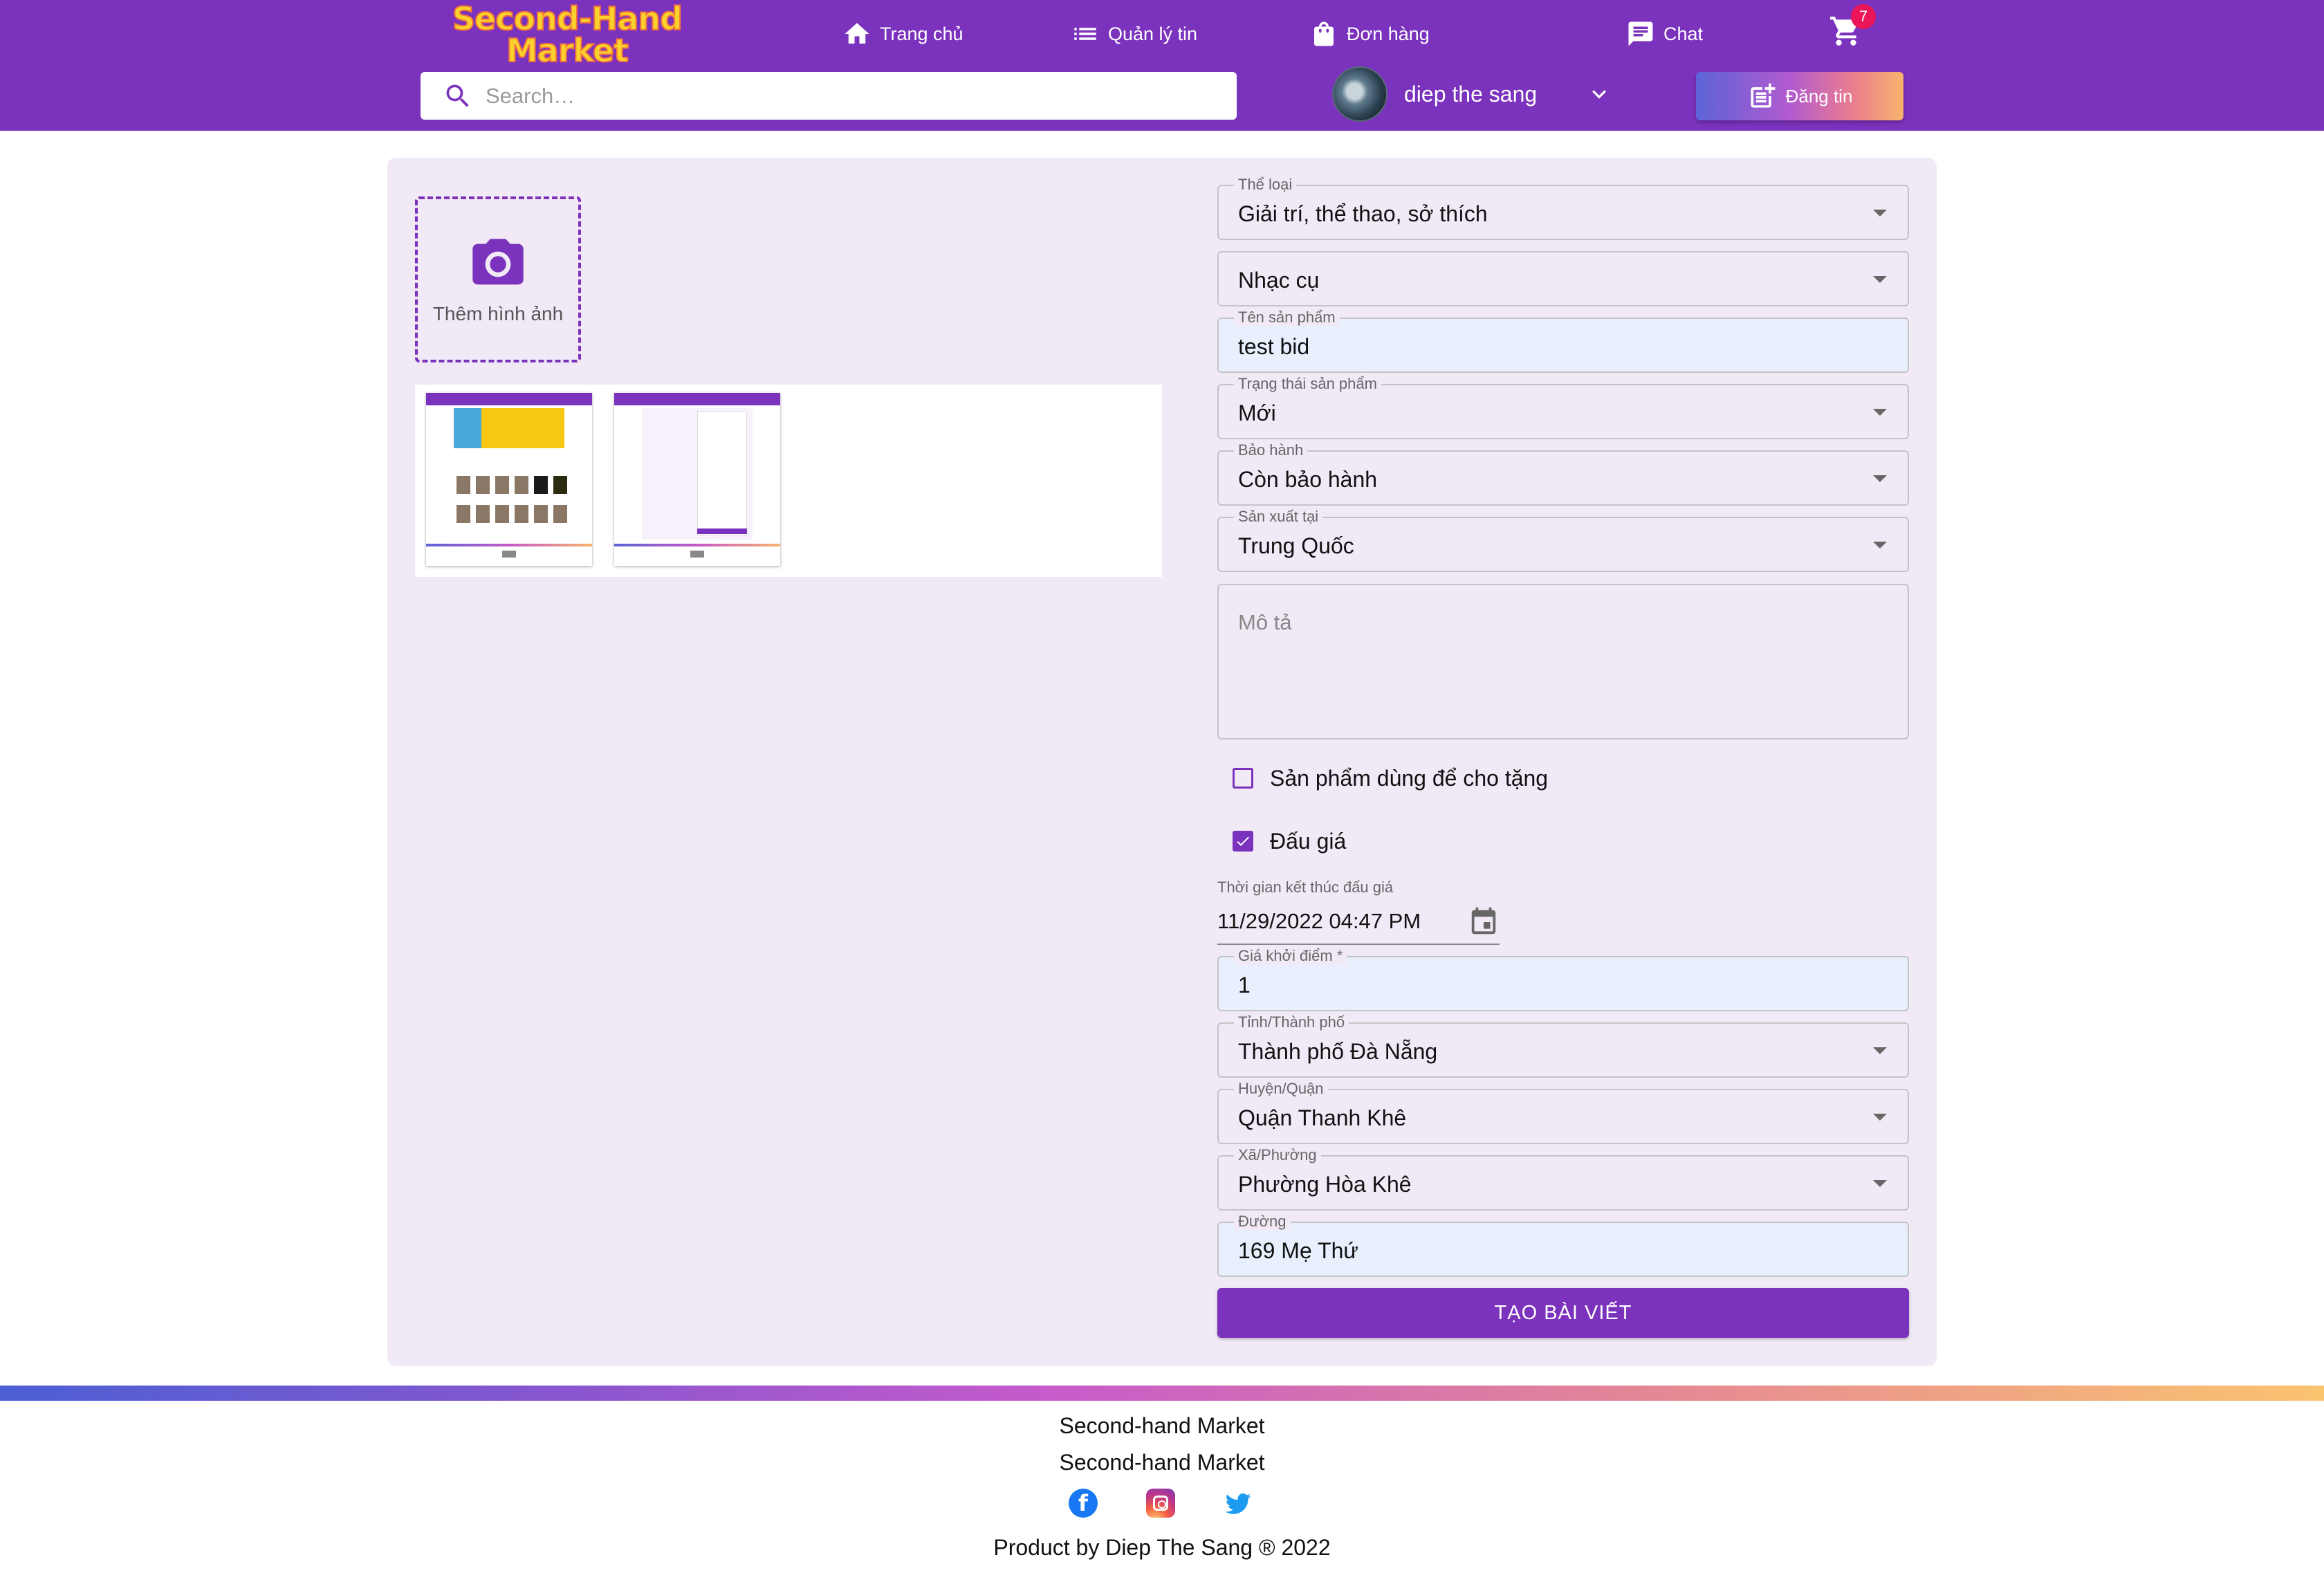 The height and width of the screenshot is (1573, 2324). Describe the element at coordinates (1563, 1112) in the screenshot. I see `district-select: Huyện/Quận Quận Thanh Khê` at that location.